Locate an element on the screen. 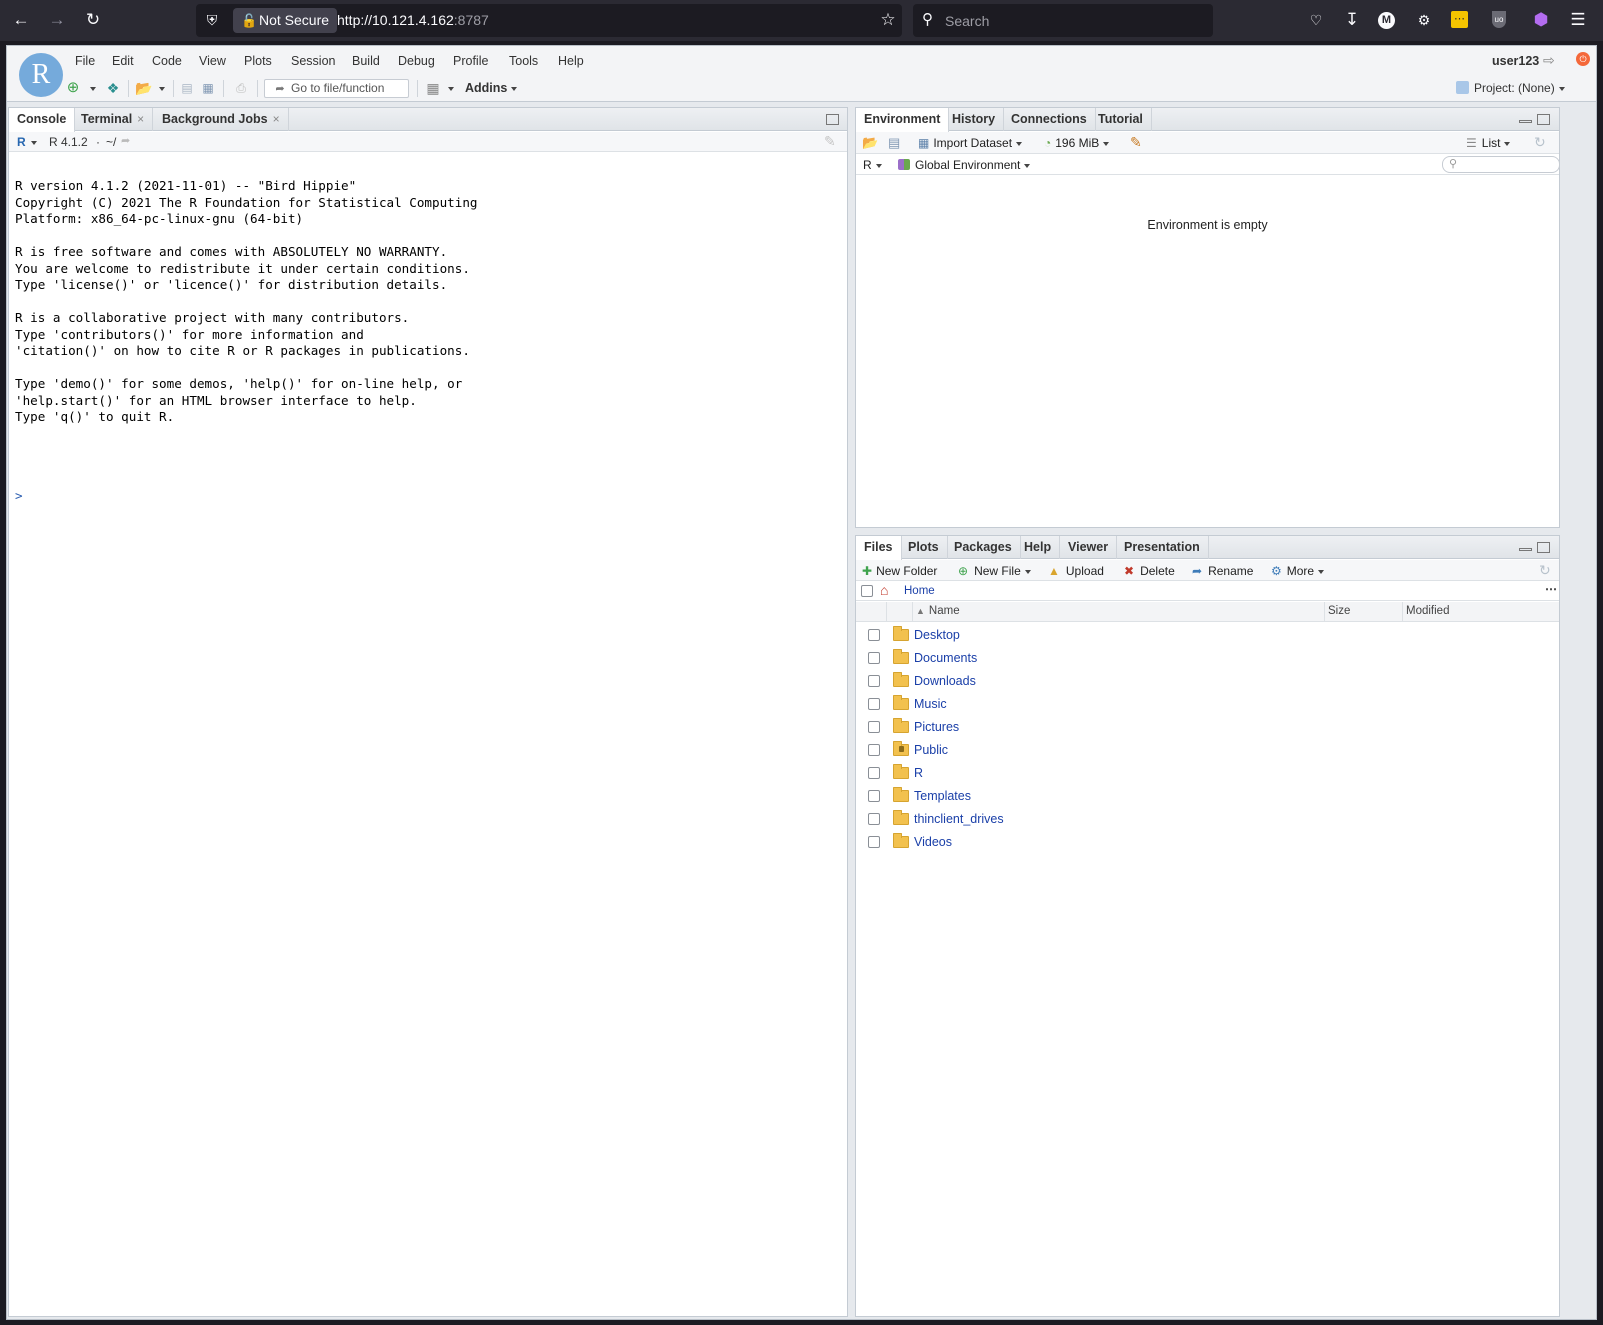 The image size is (1603, 1325). more-menu: ⚙ More is located at coordinates (1298, 571).